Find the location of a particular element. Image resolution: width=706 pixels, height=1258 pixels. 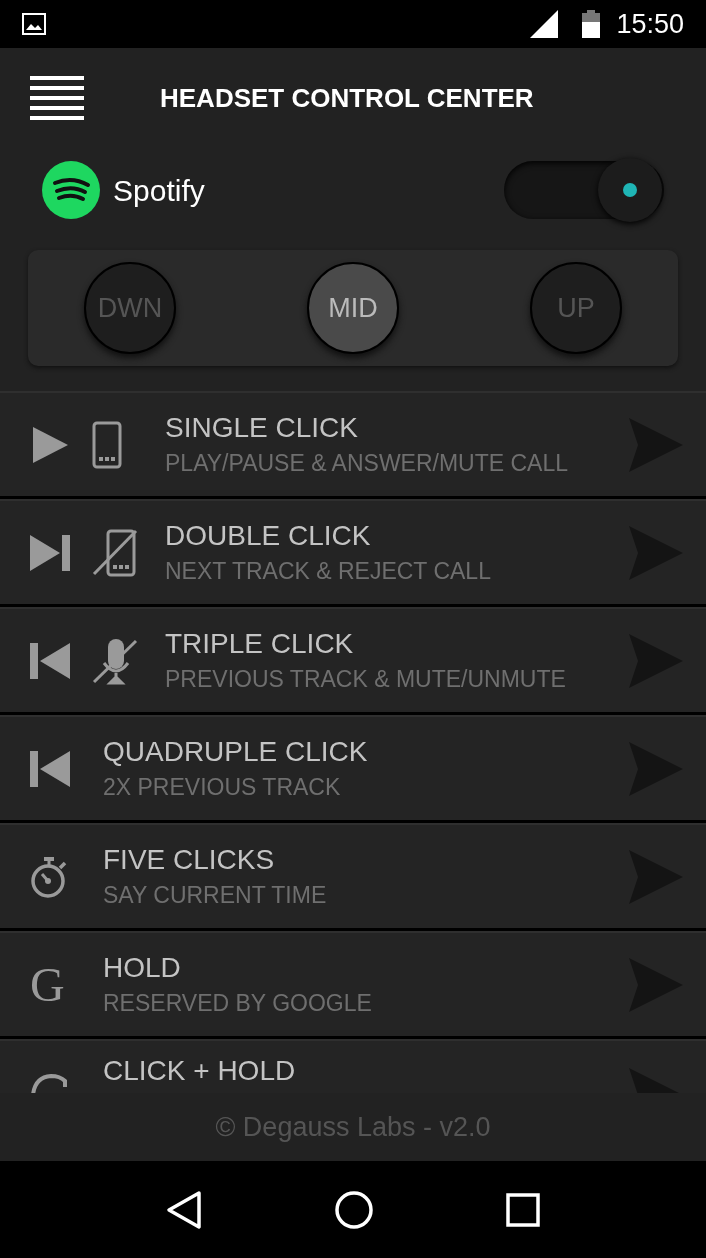

app-title: HEADSET CONTROL CENTER is located at coordinates (347, 98).